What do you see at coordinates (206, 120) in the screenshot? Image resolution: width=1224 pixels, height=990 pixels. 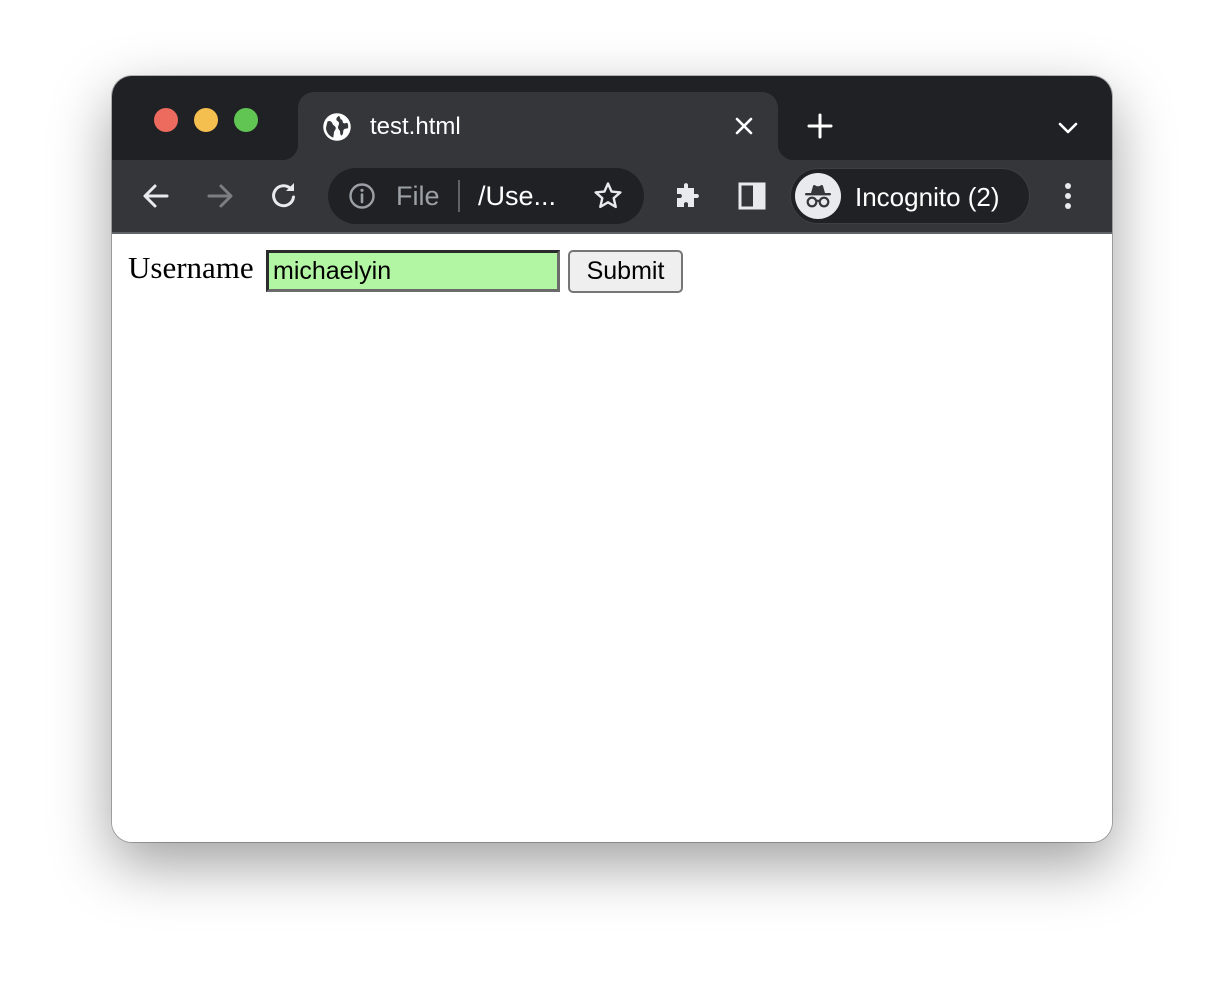 I see `window-minimize-button` at bounding box center [206, 120].